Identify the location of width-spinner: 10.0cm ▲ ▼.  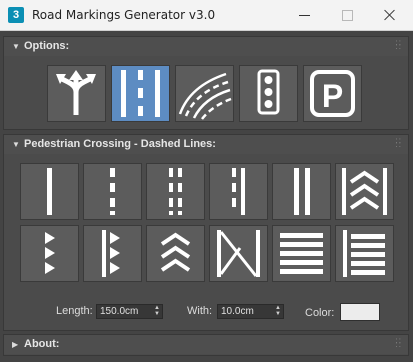
(250, 311).